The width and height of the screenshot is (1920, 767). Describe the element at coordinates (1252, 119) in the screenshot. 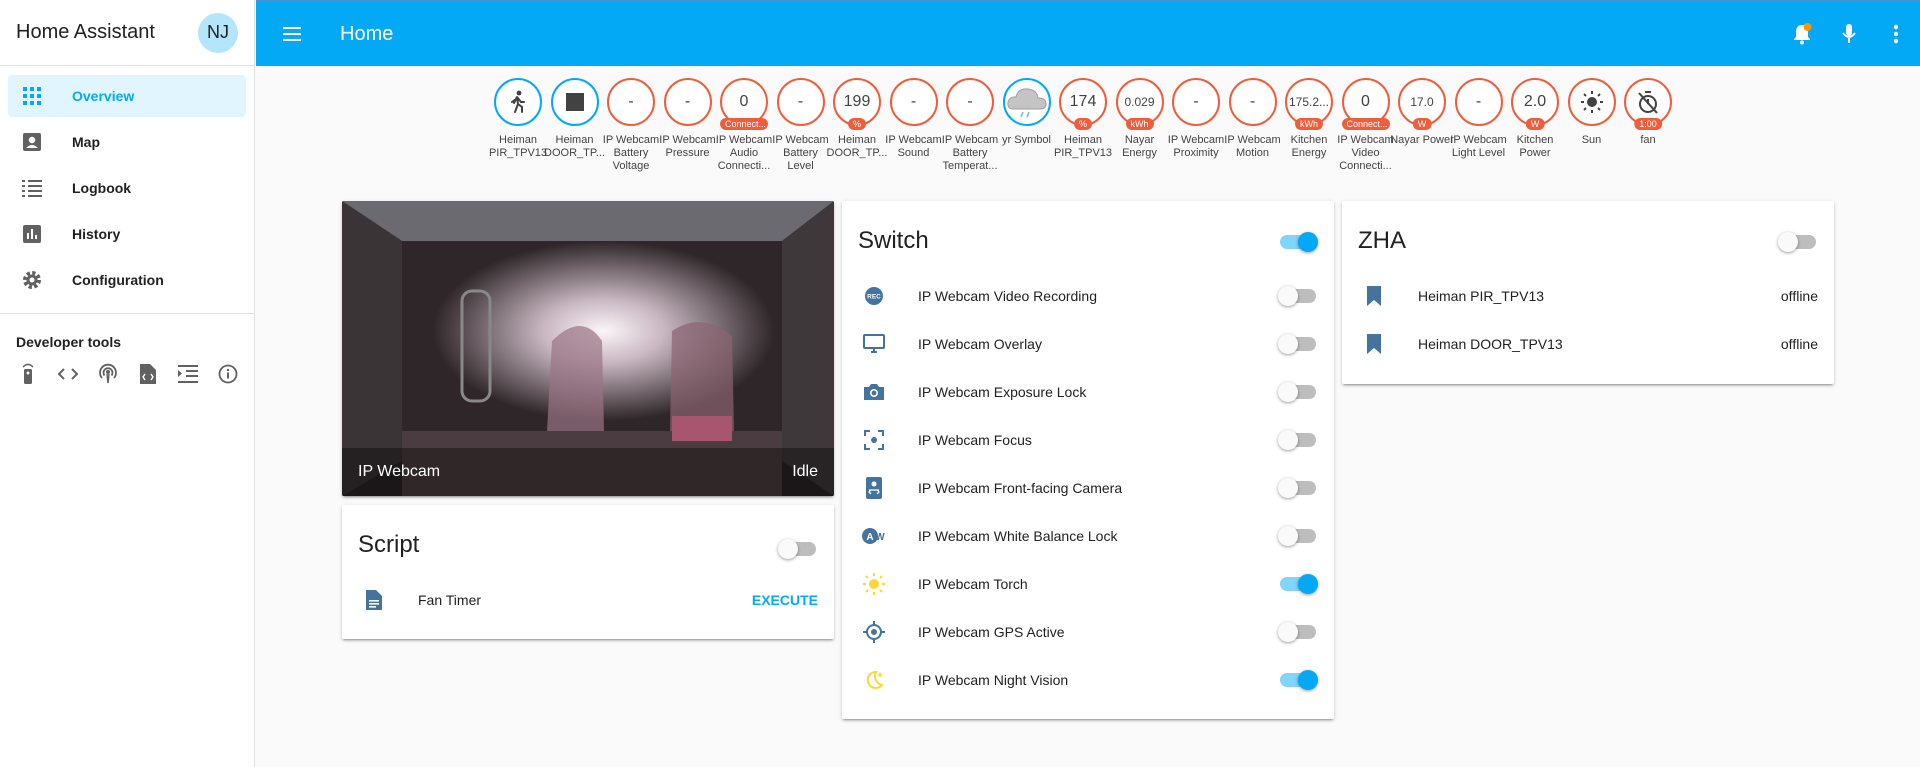

I see `badge: - IP Webcam Motion` at that location.